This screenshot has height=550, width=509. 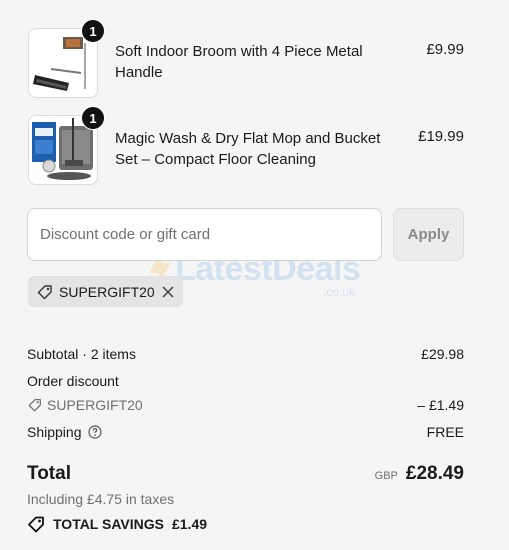 I want to click on subtotal-value: £29.98, so click(x=442, y=354).